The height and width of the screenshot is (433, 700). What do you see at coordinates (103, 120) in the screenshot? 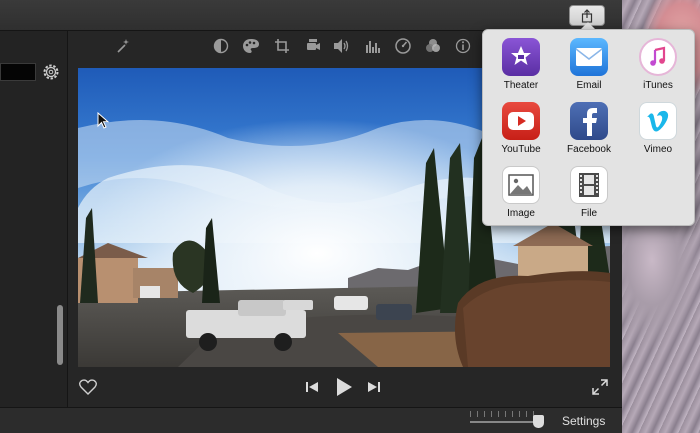
I see `mouse-cursor-icon` at bounding box center [103, 120].